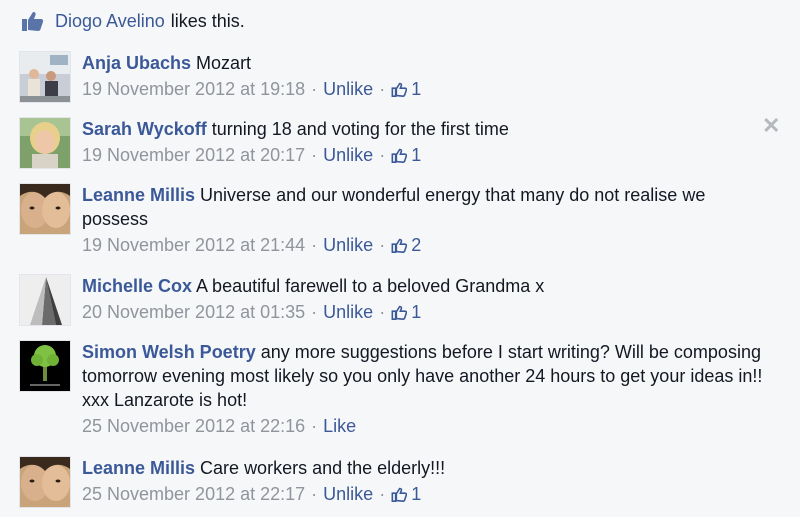 The width and height of the screenshot is (800, 517). Describe the element at coordinates (193, 312) in the screenshot. I see `timestamp-link: 20 November 2012 at 01:35` at that location.